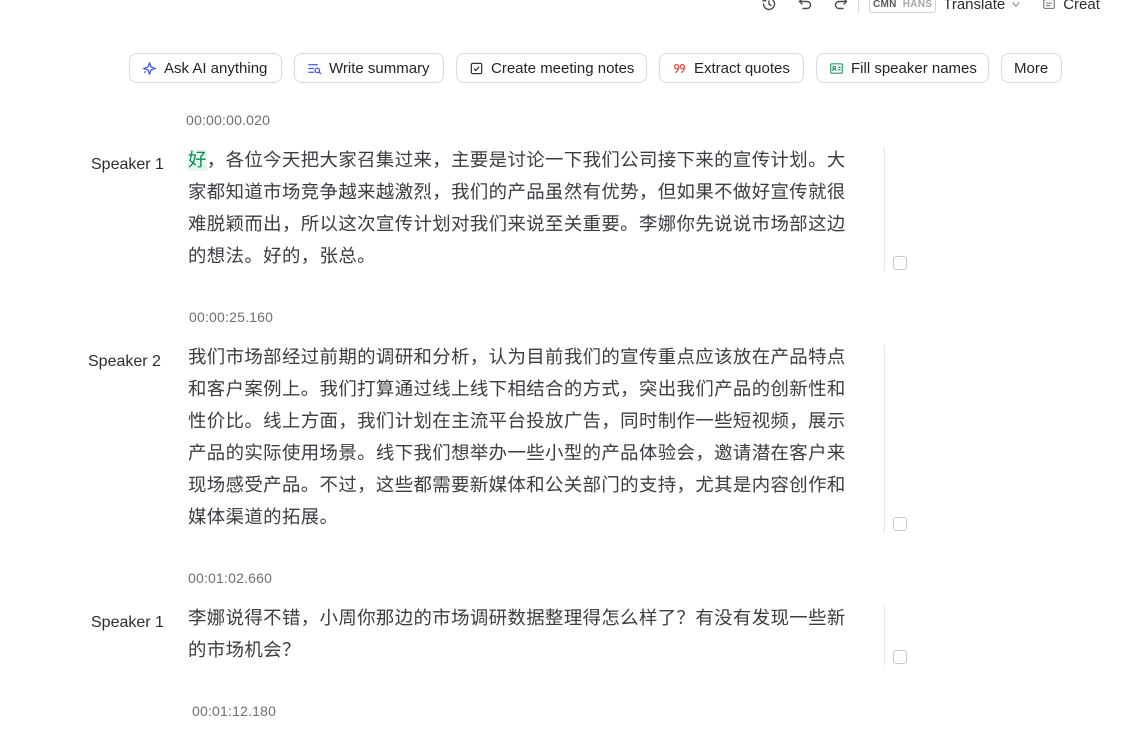 This screenshot has width=1129, height=729. What do you see at coordinates (149, 68) in the screenshot?
I see `sparkle-icon` at bounding box center [149, 68].